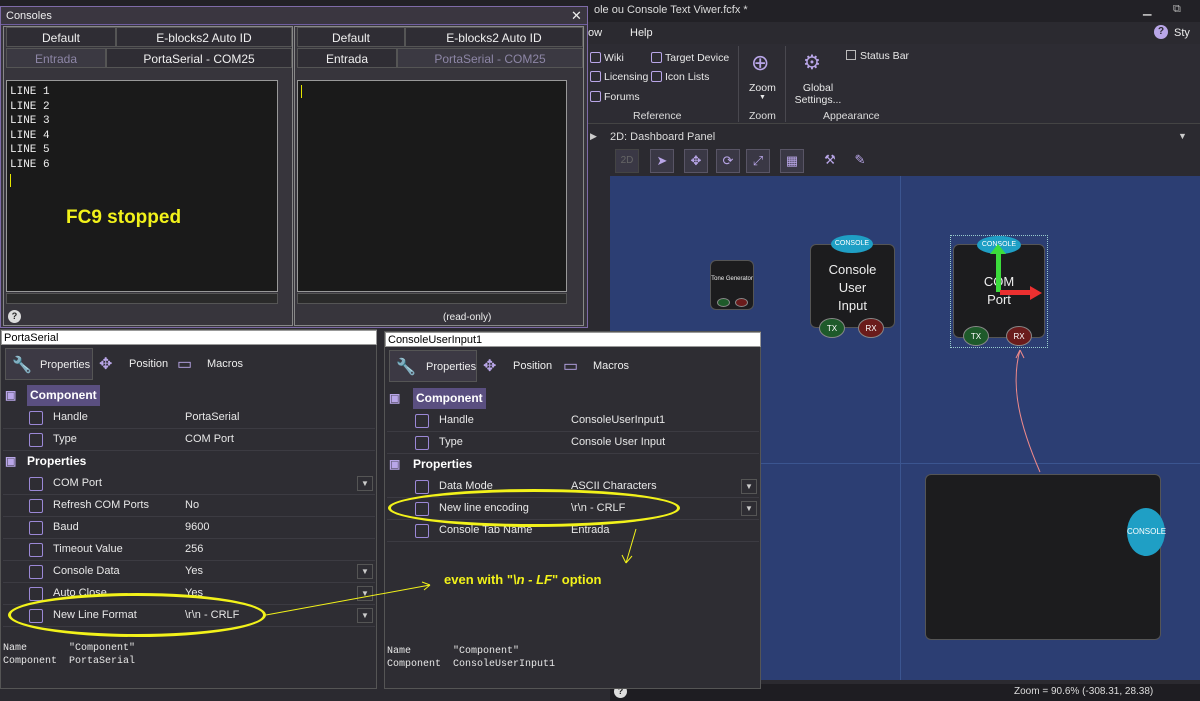 This screenshot has height=701, width=1200. I want to click on forums-button: Forums, so click(615, 97).